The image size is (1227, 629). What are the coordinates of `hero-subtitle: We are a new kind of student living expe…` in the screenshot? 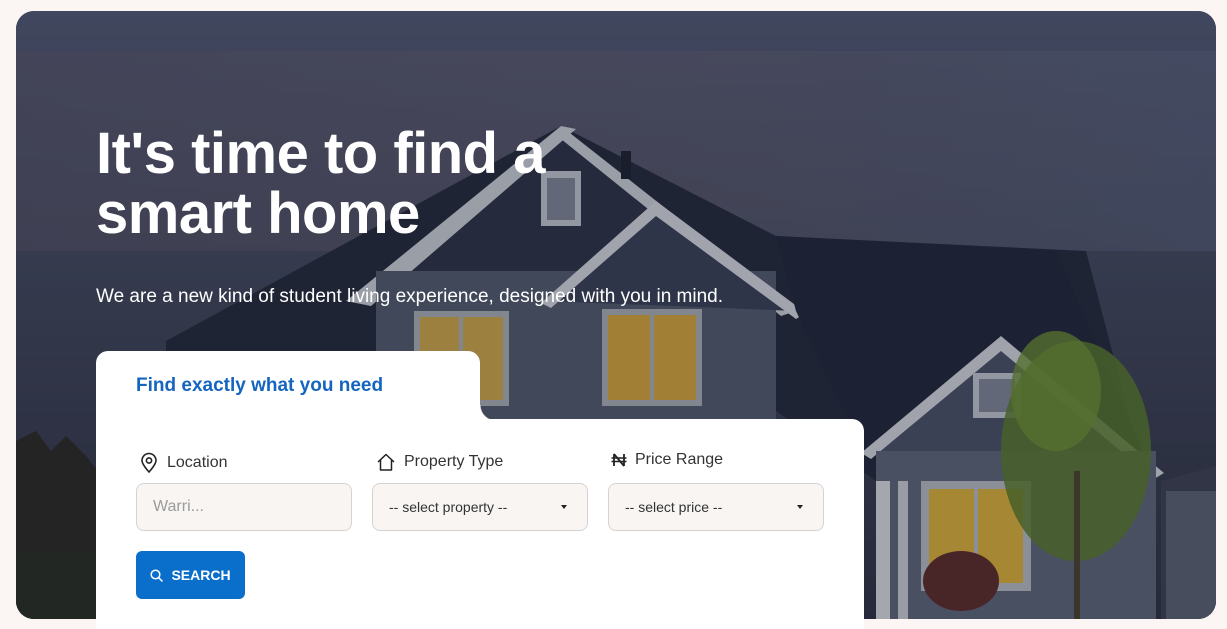 It's located at (410, 296).